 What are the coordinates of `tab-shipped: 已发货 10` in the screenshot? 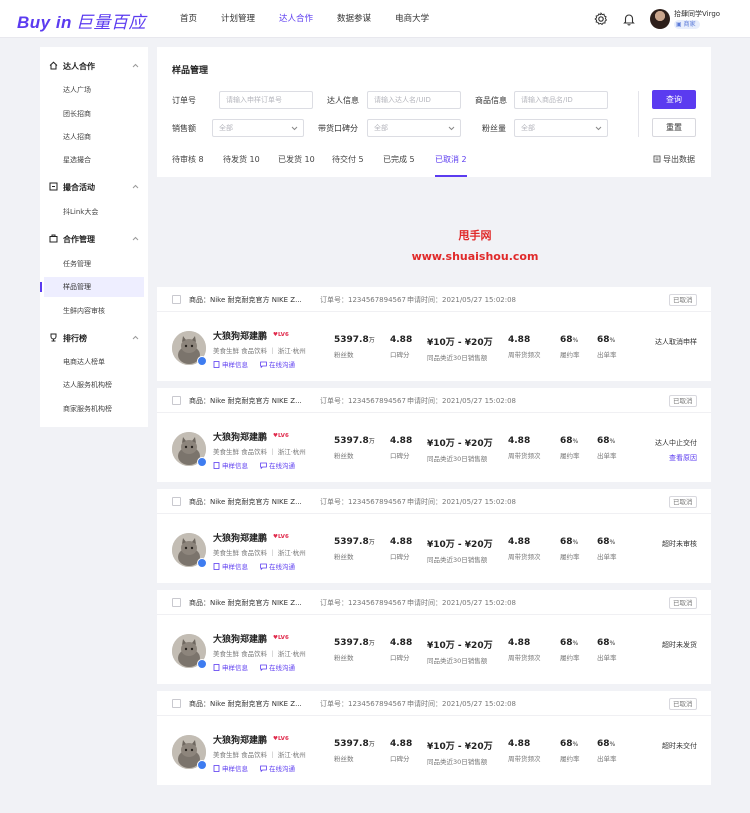 It's located at (296, 165).